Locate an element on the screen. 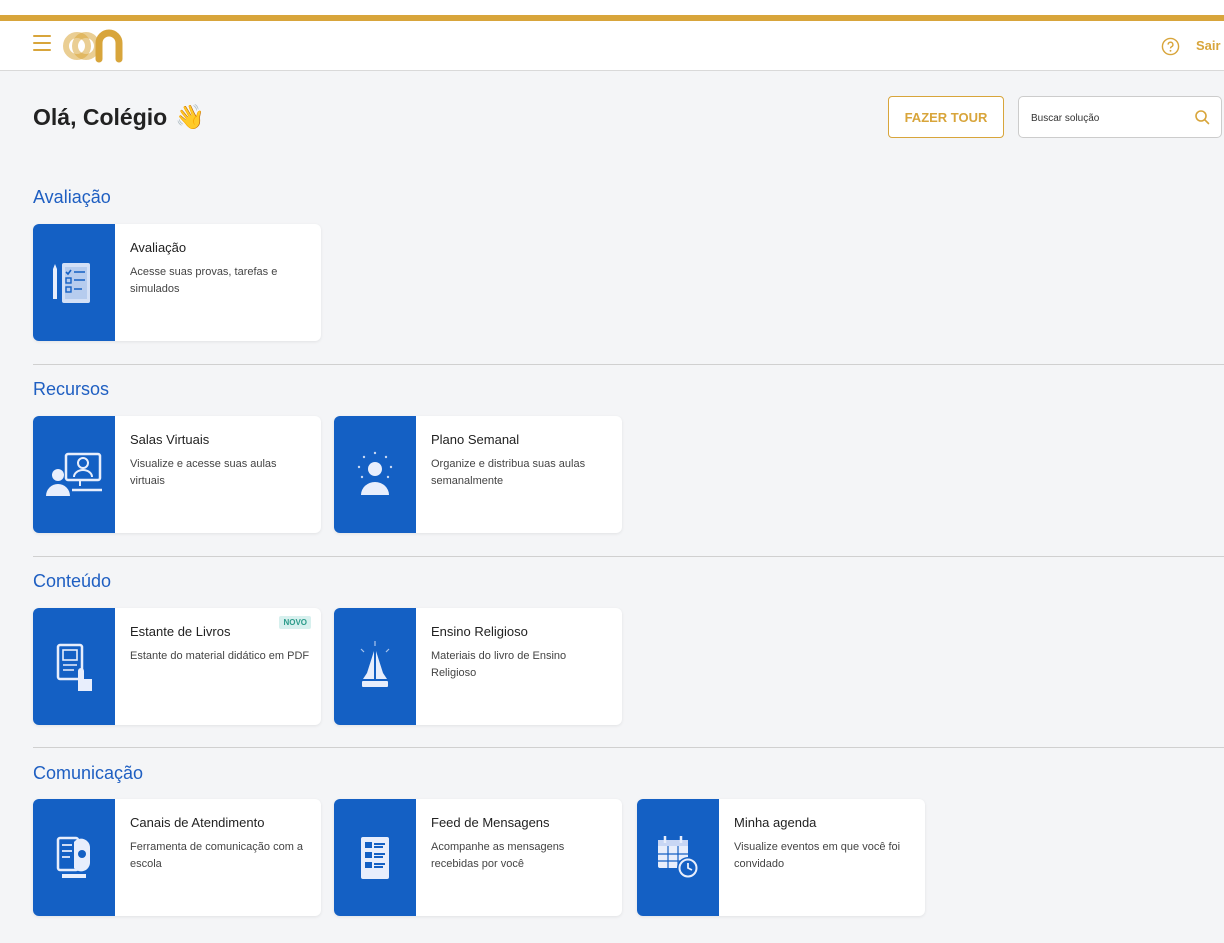  card-title: Minha agenda is located at coordinates (775, 822).